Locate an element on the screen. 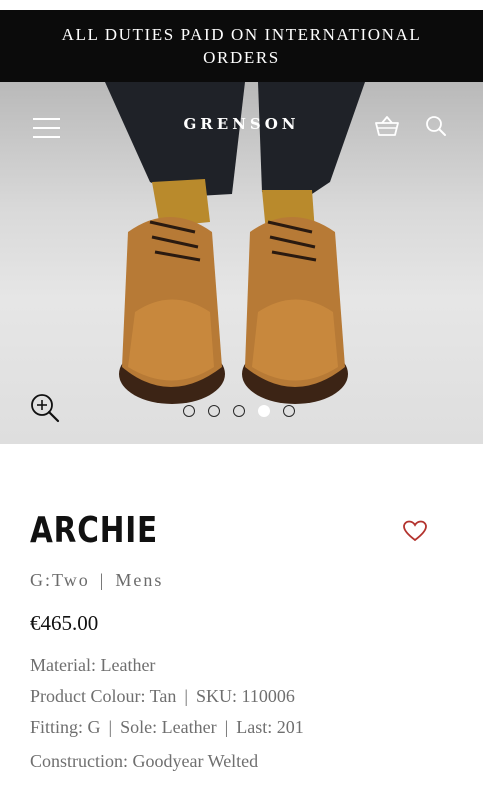  zoom-in-icon is located at coordinates (45, 408).